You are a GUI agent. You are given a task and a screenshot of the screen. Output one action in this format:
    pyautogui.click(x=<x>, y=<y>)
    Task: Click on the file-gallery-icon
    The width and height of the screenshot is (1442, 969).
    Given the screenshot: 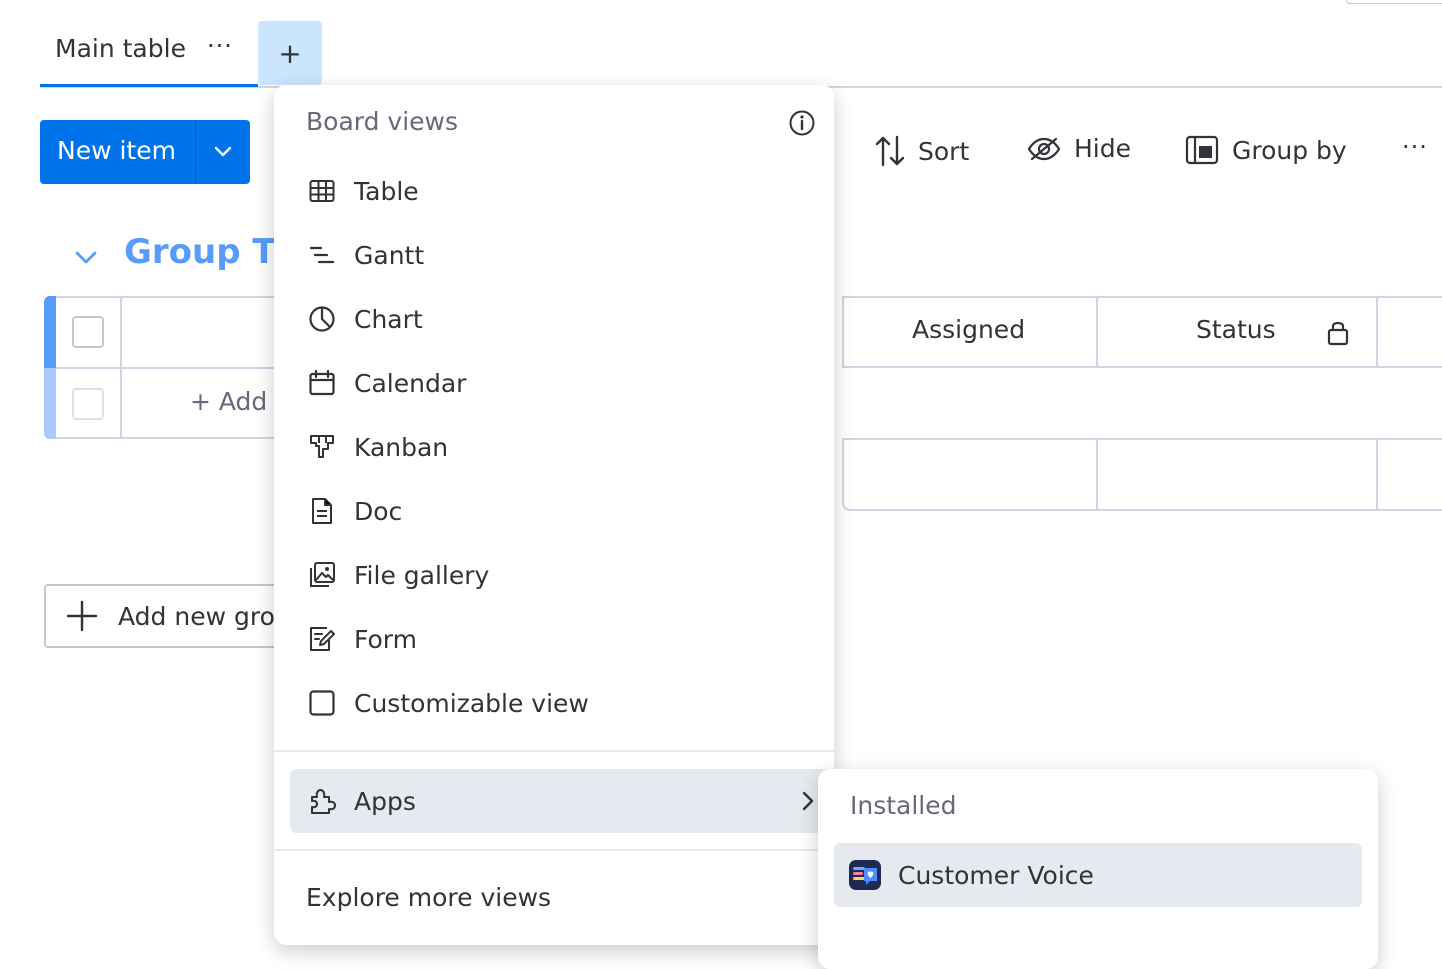 What is the action you would take?
    pyautogui.click(x=322, y=575)
    